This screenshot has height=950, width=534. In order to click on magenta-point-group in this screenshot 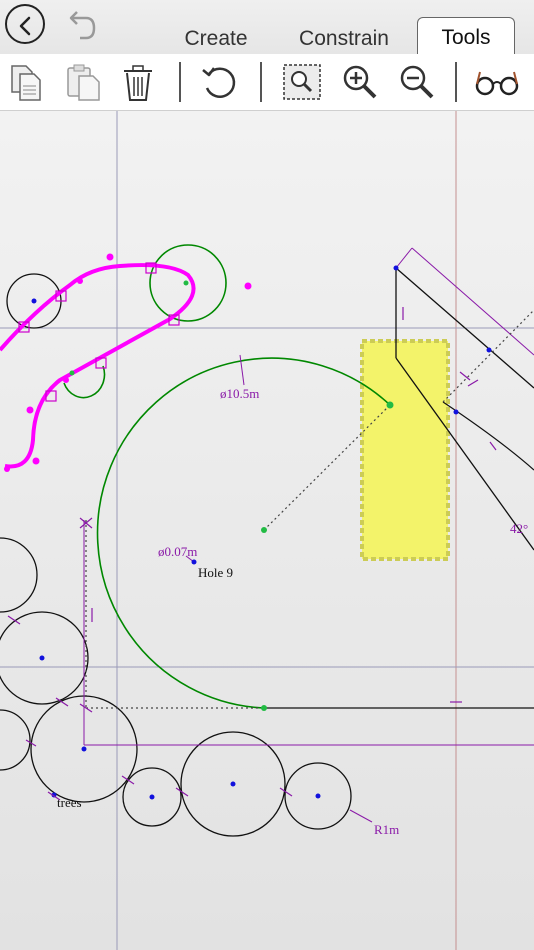, I will do `click(128, 363)`.